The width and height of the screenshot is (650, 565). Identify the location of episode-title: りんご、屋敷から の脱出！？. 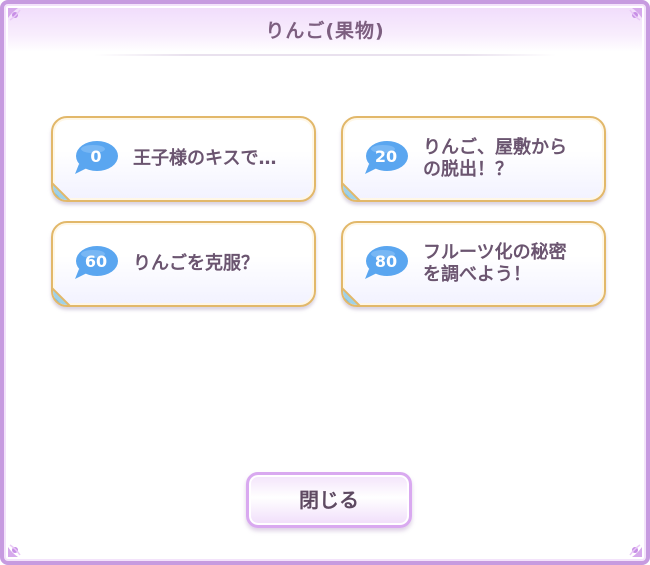
(495, 158).